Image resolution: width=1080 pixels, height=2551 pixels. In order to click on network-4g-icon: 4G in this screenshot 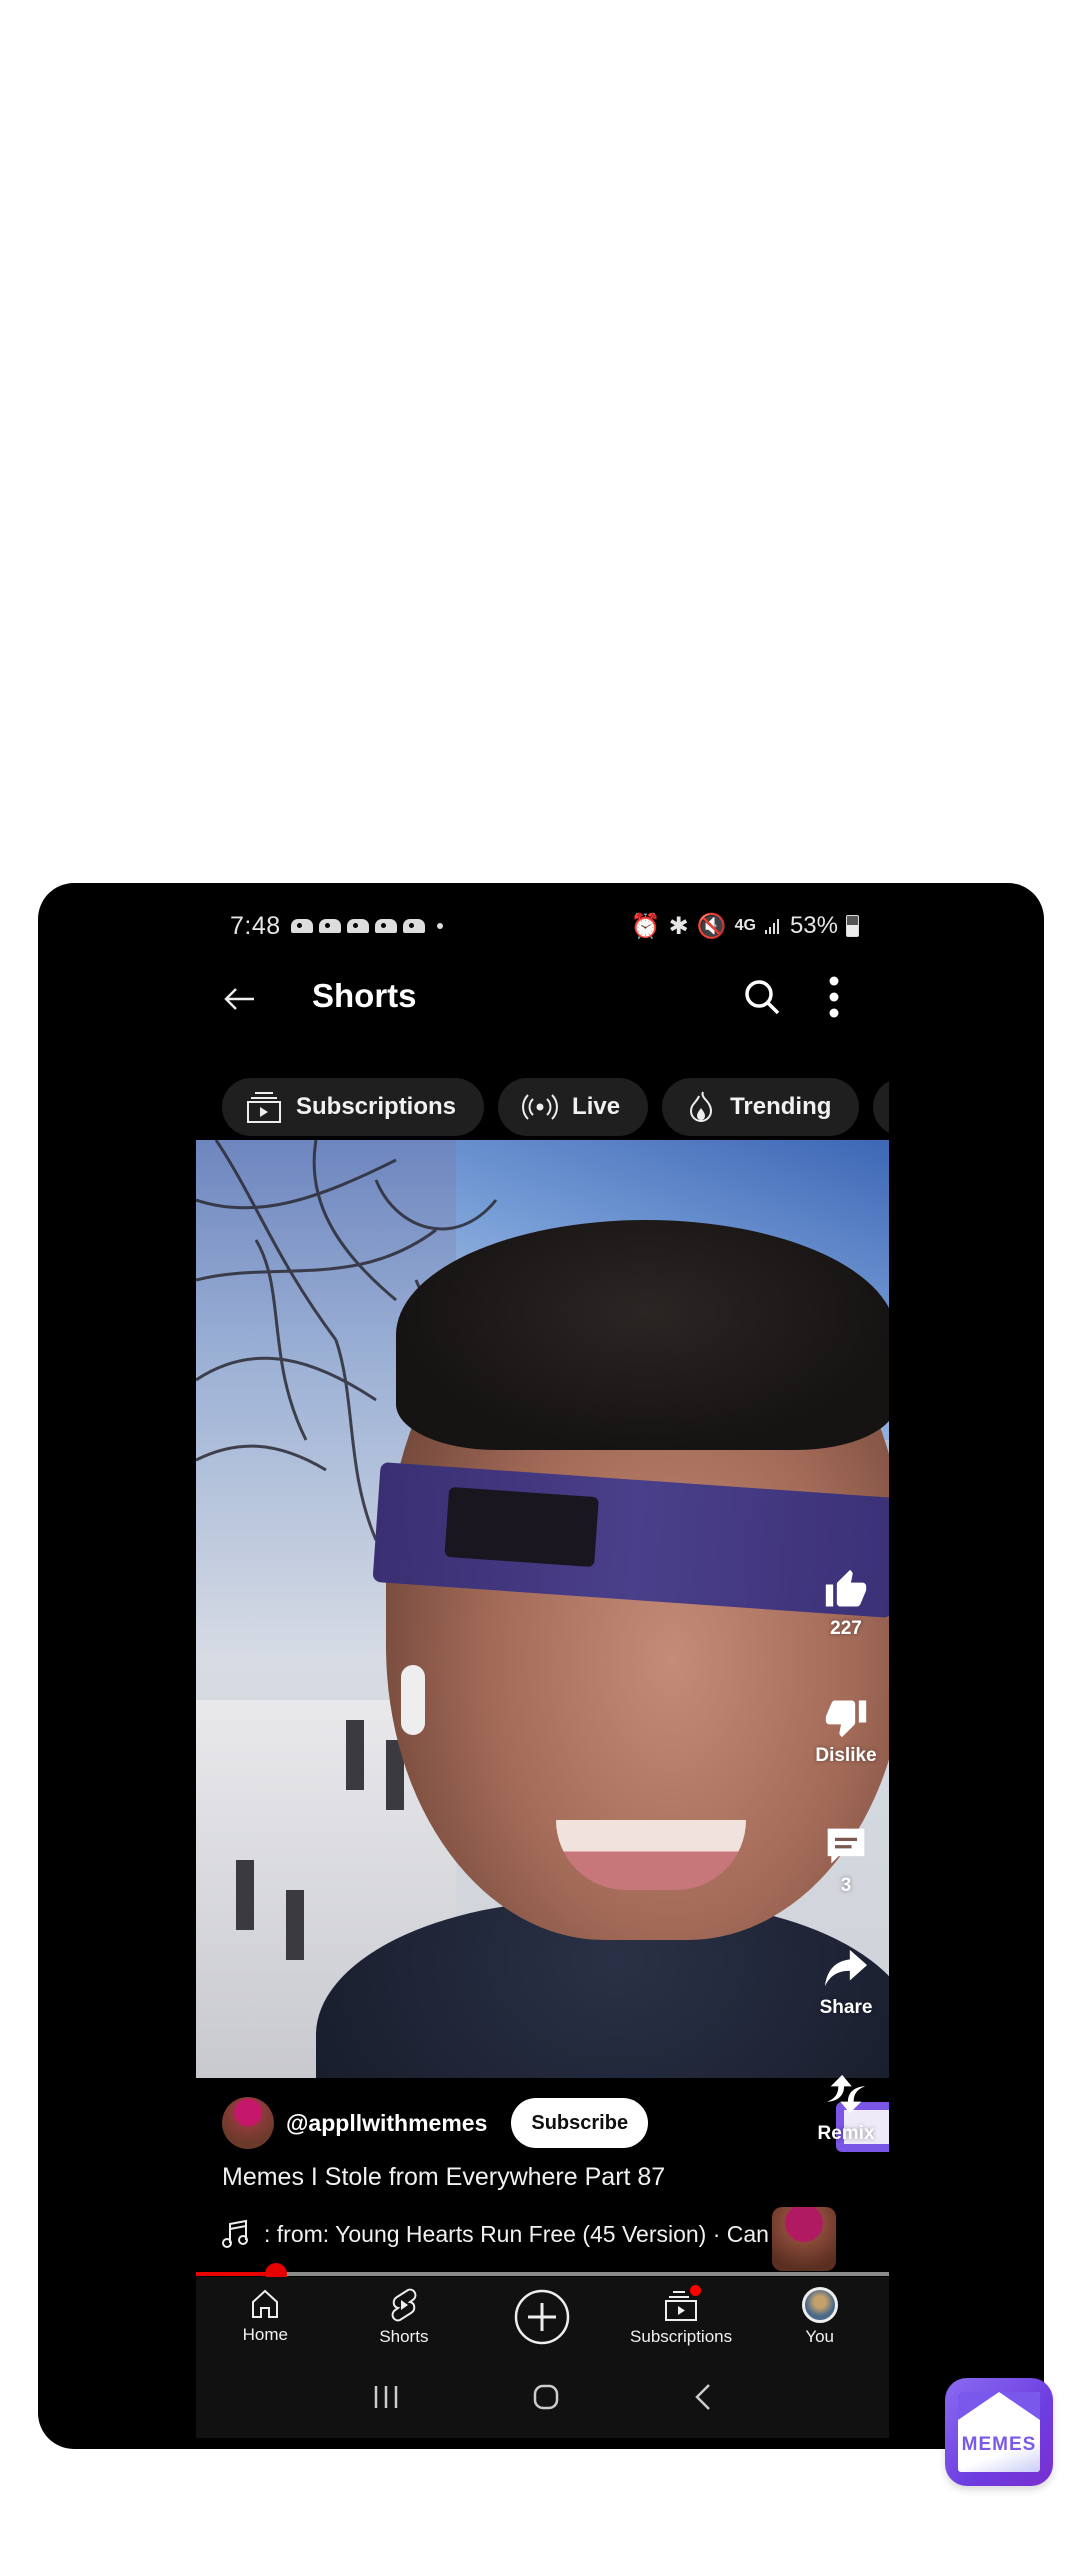, I will do `click(745, 925)`.